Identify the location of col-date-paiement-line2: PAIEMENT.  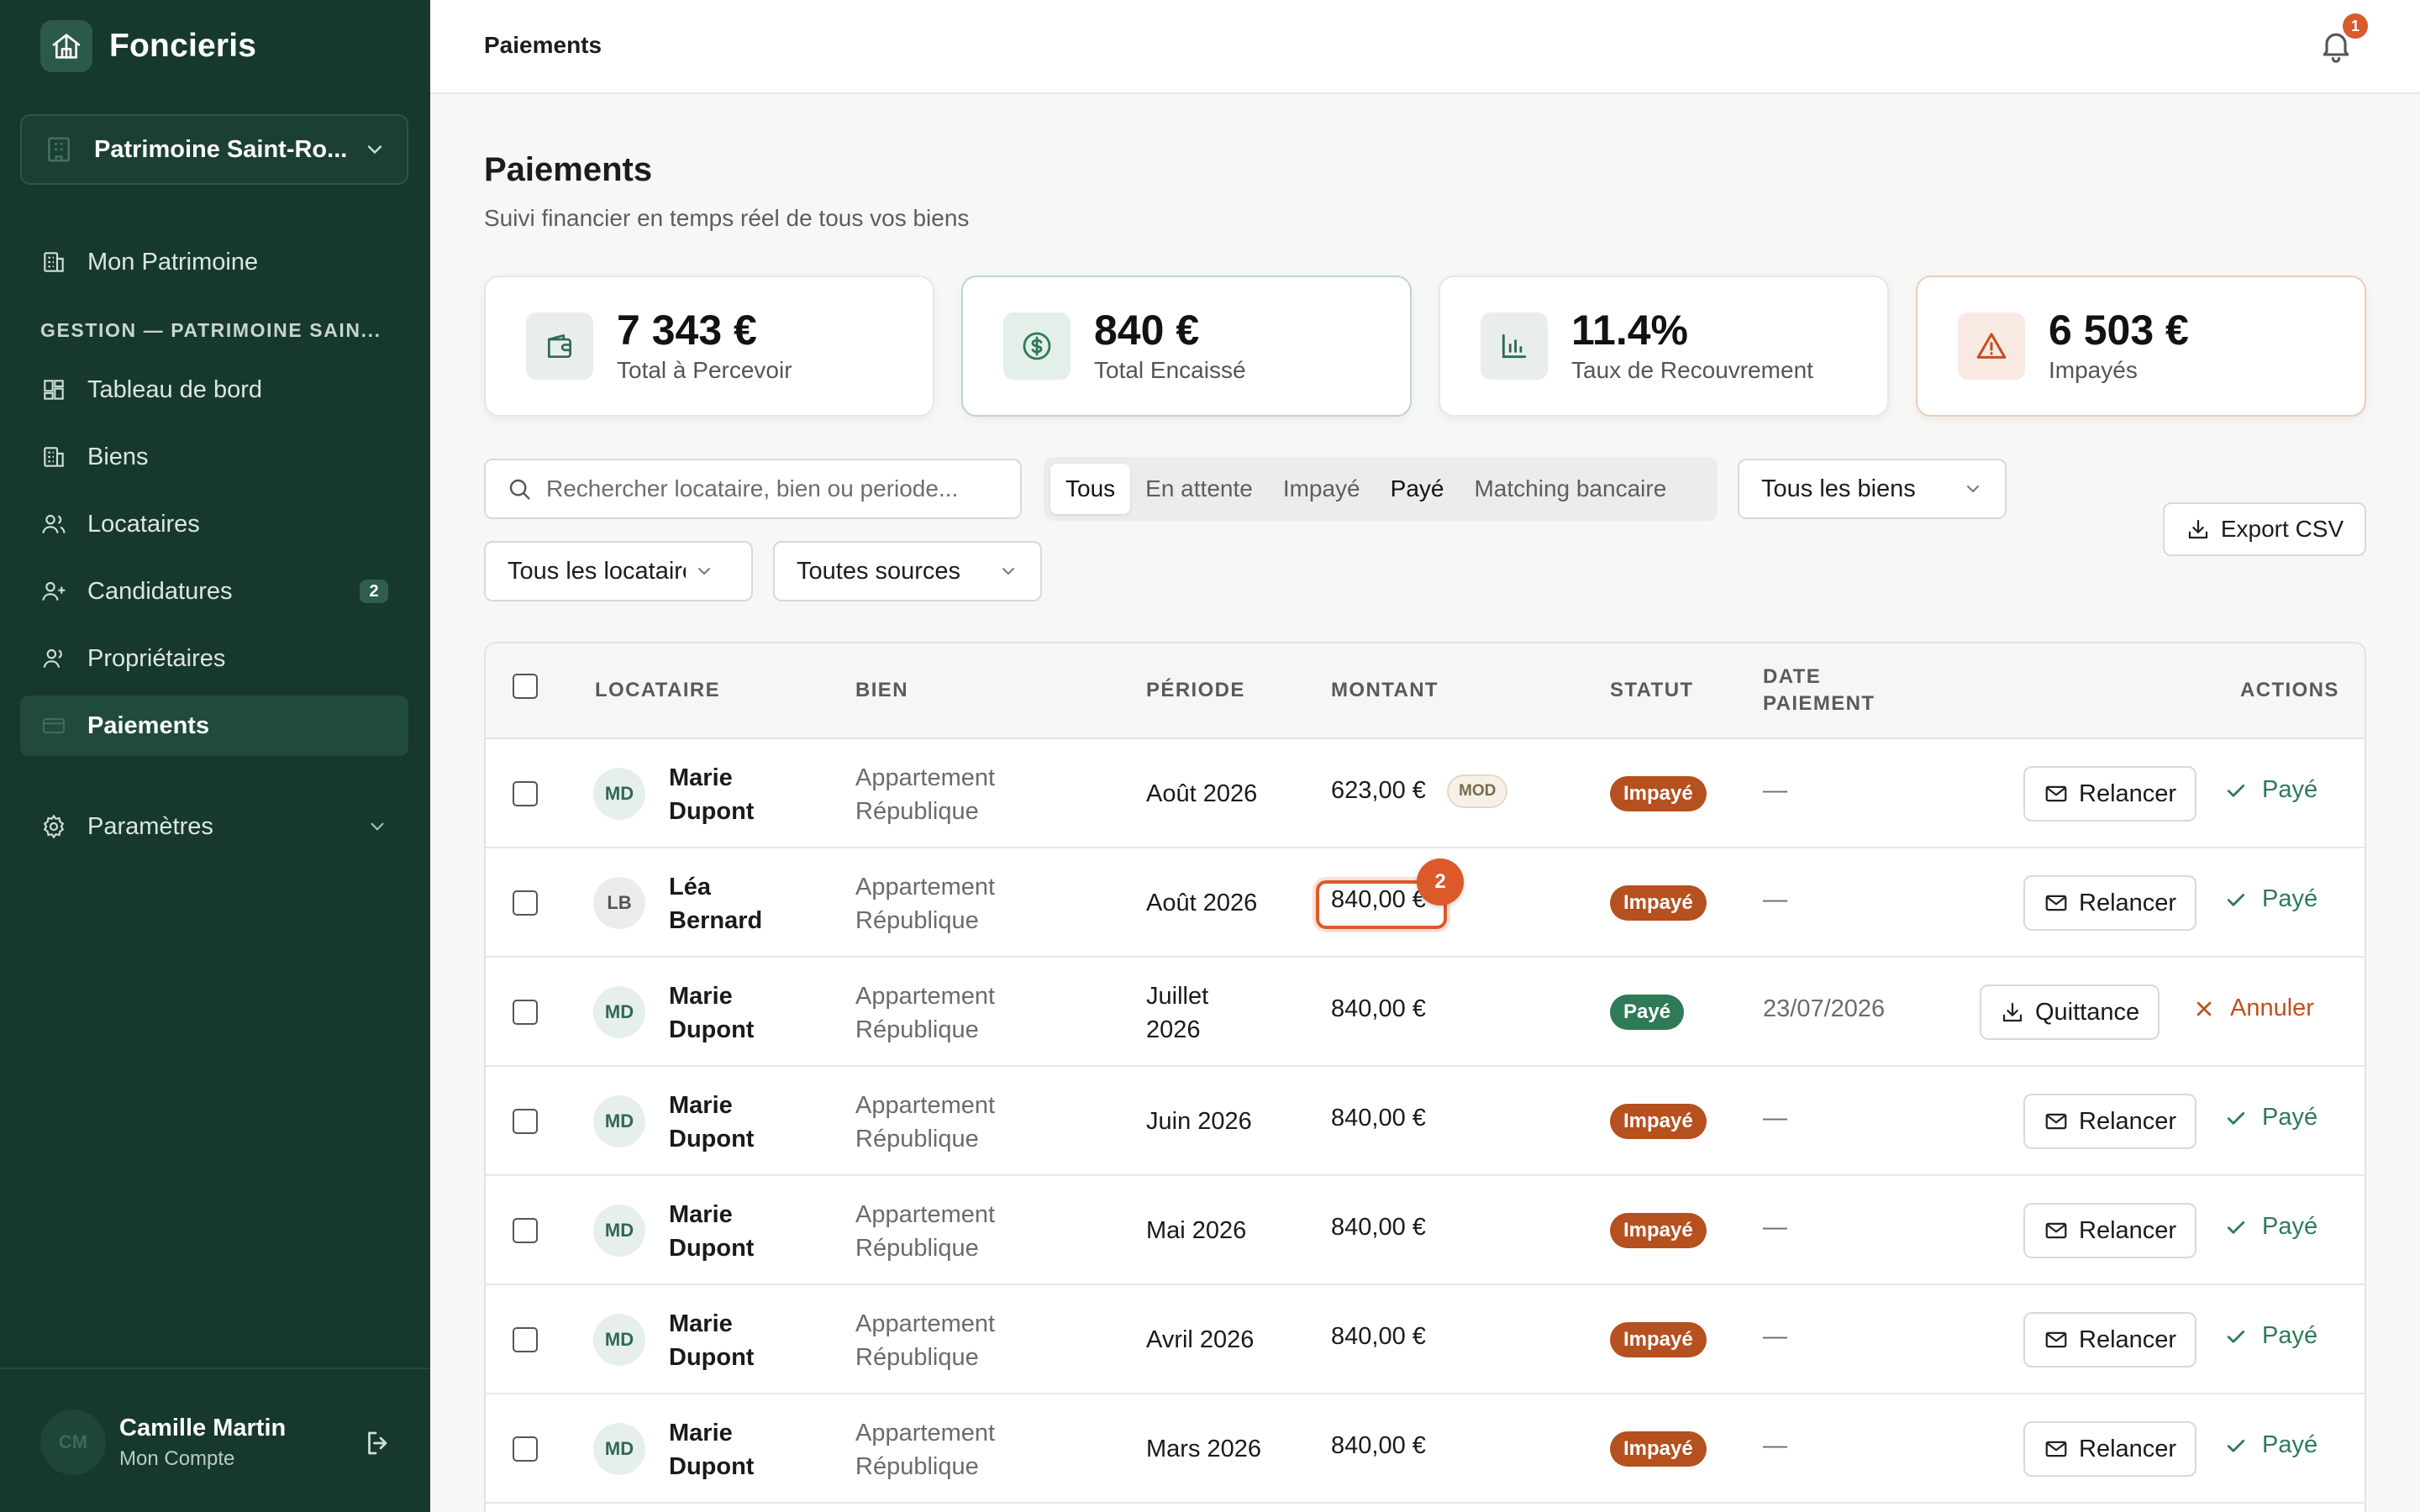
(1819, 704).